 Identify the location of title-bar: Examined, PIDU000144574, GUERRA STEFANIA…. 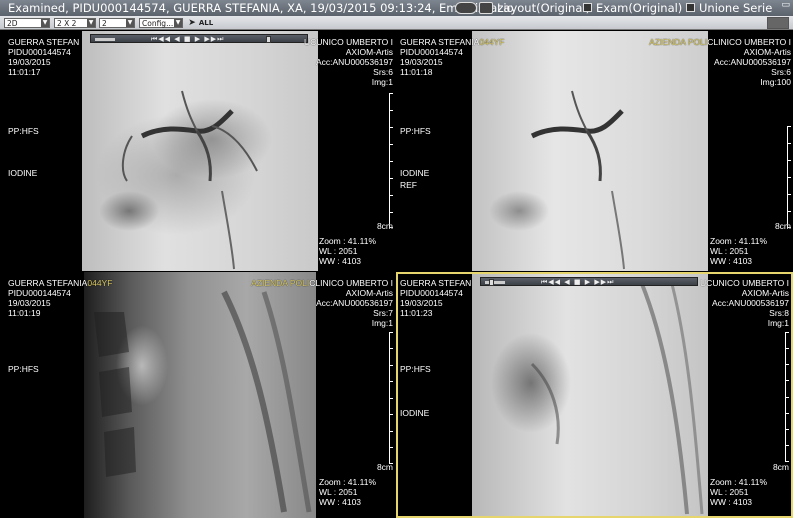
(396, 8).